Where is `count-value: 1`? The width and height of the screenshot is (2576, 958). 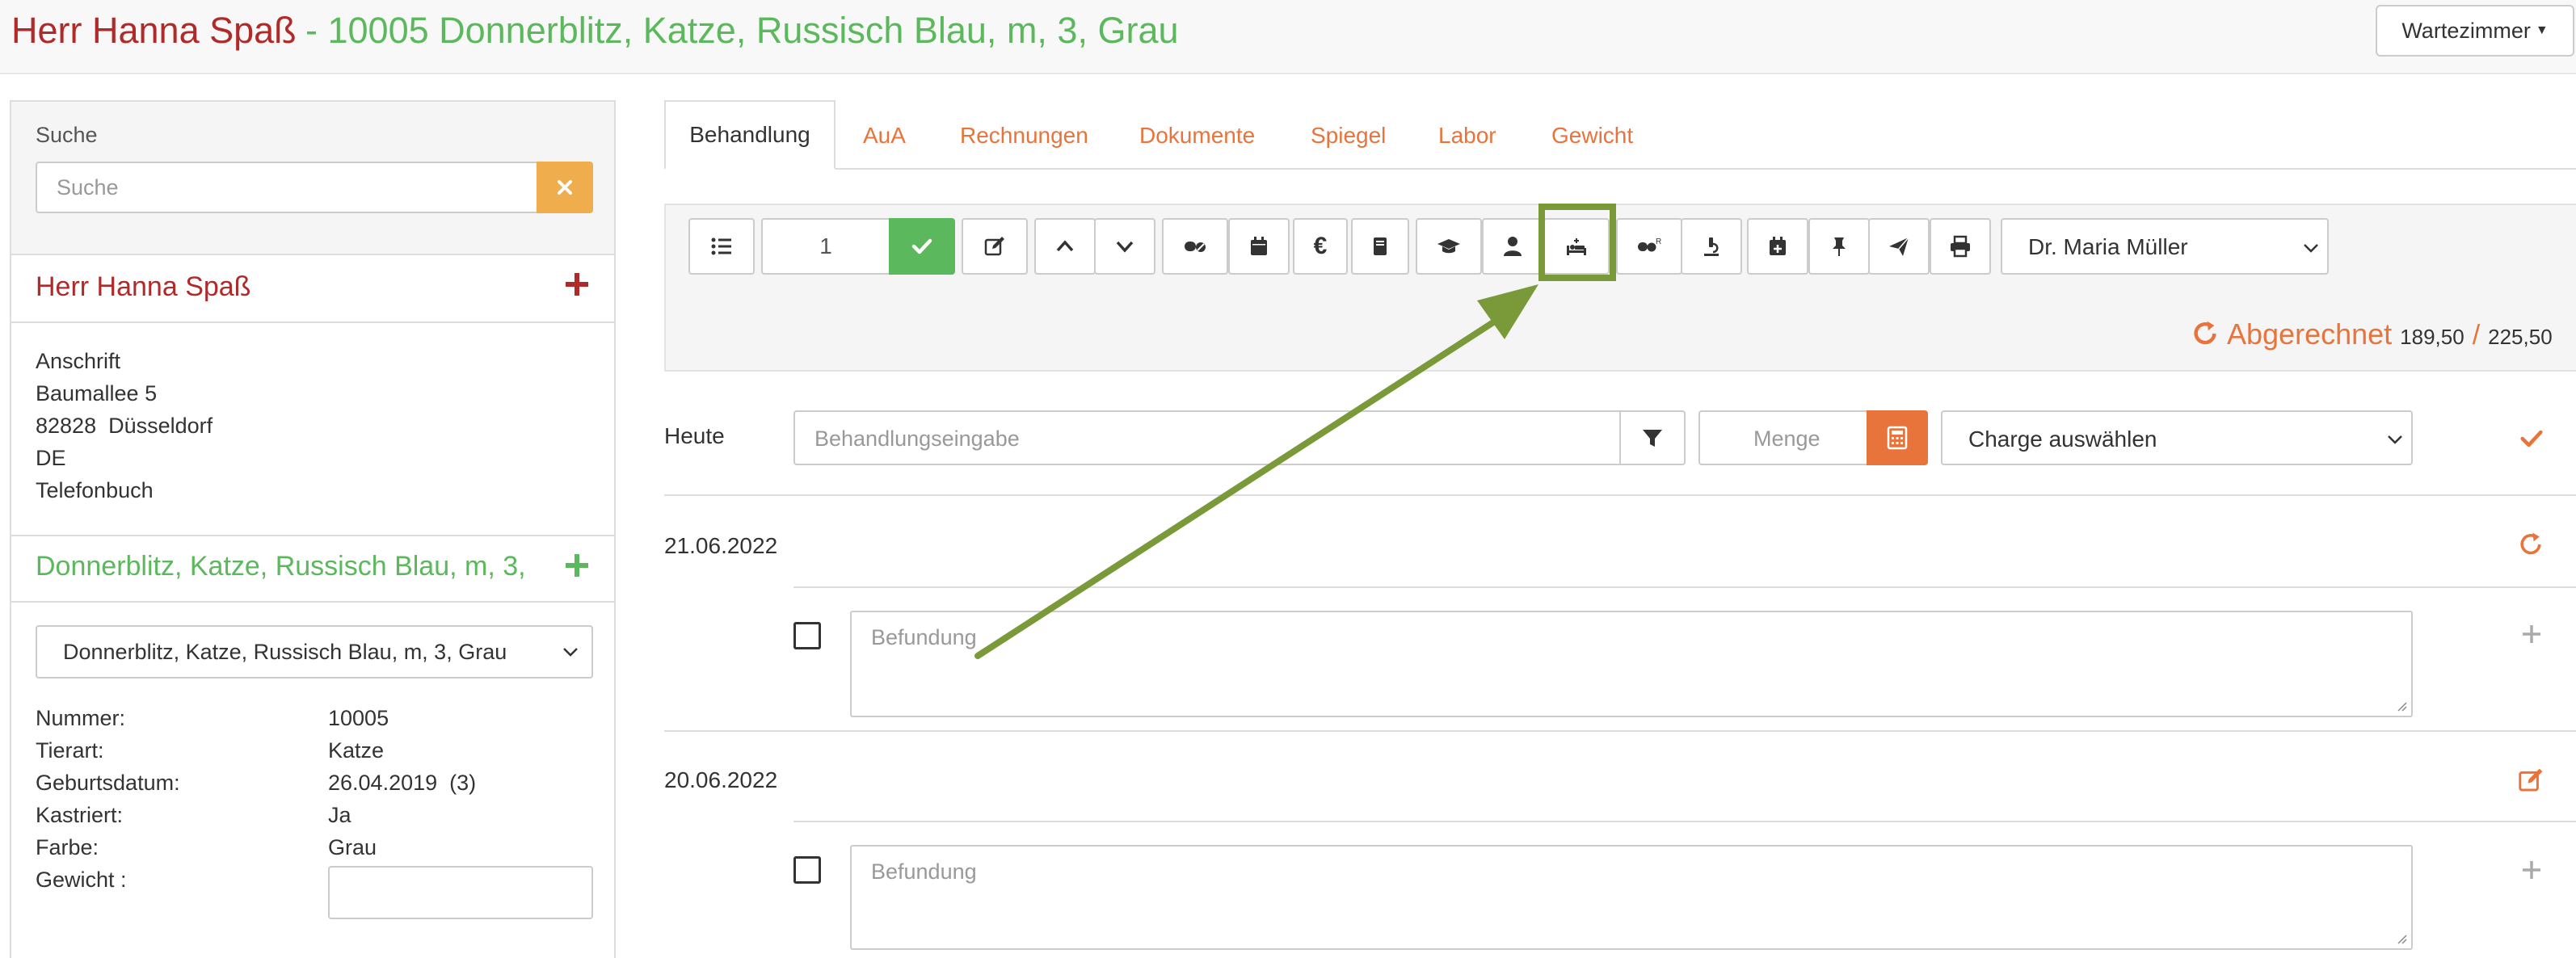
count-value: 1 is located at coordinates (825, 246).